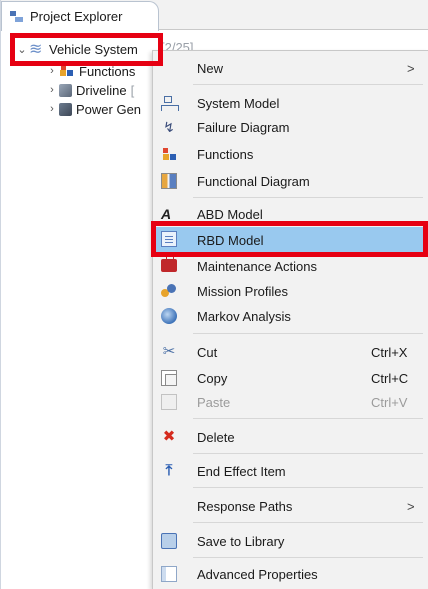 The width and height of the screenshot is (428, 589). I want to click on tree-item-driveline: › Driveline [, so click(89, 90).